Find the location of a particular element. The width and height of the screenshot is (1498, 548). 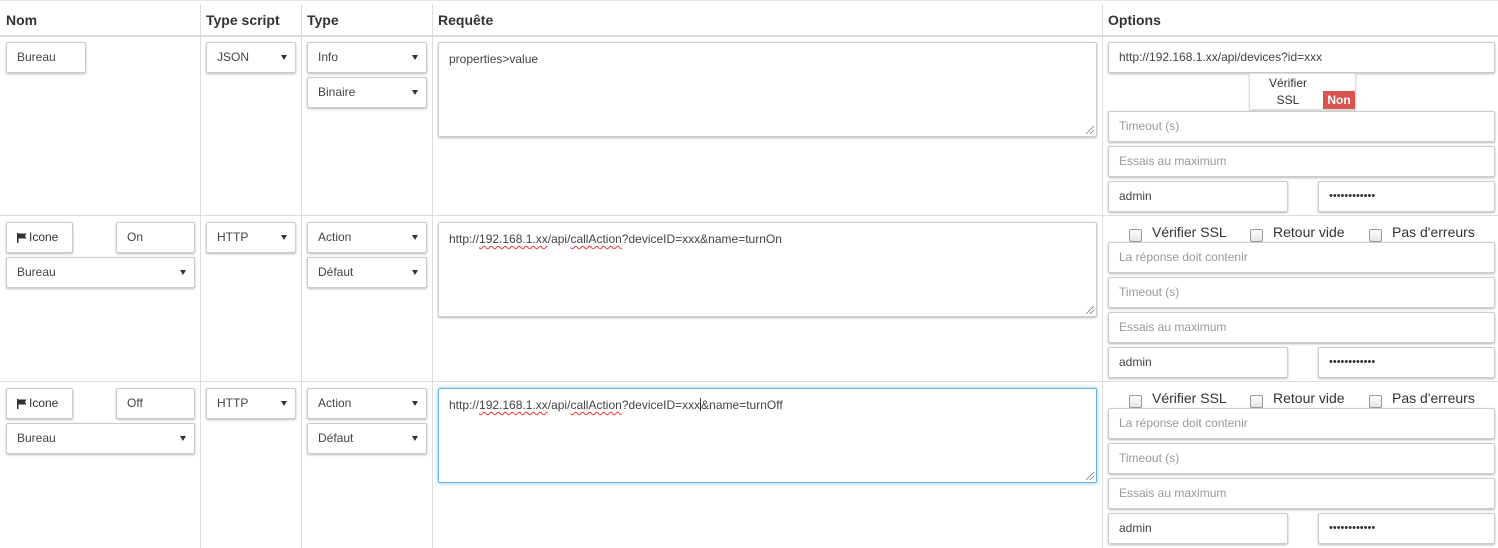

ssl-toggle-state: Non is located at coordinates (1339, 100).